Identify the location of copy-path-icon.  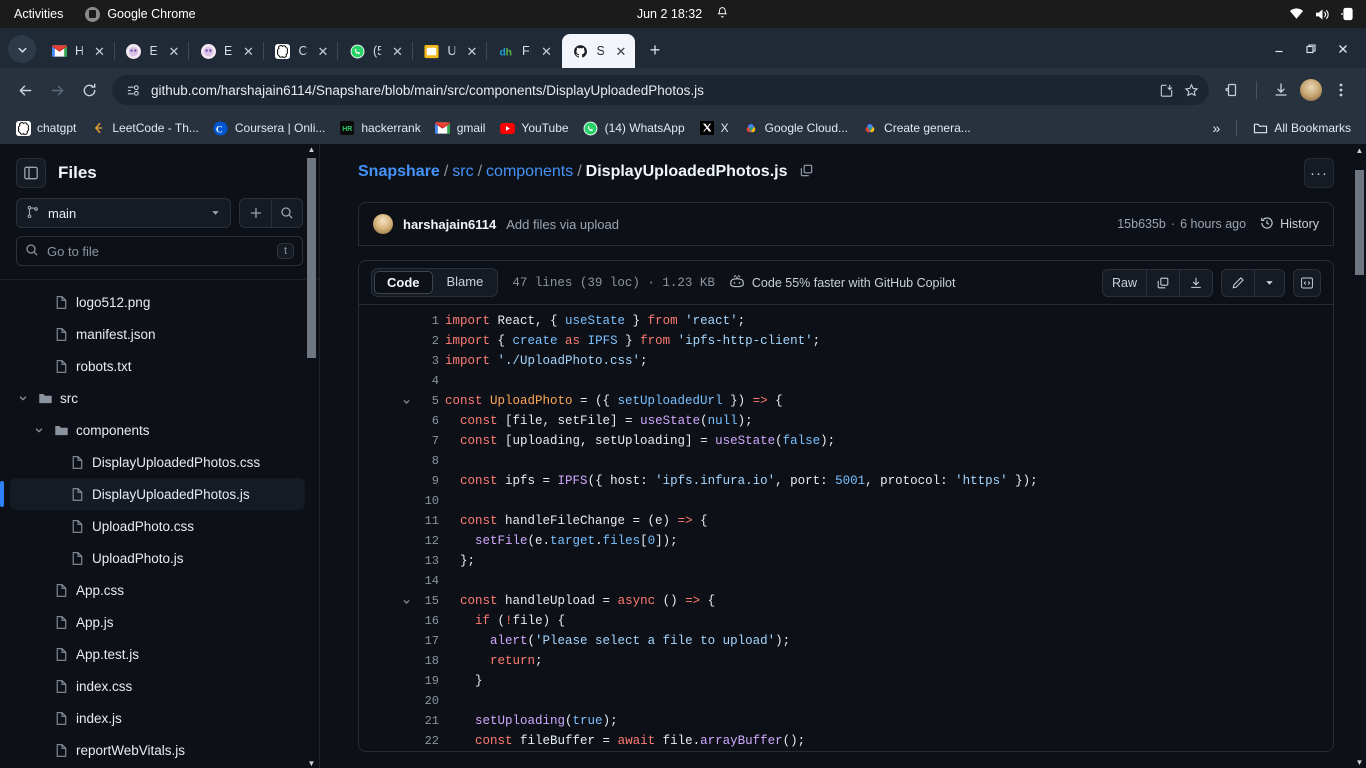
(806, 170).